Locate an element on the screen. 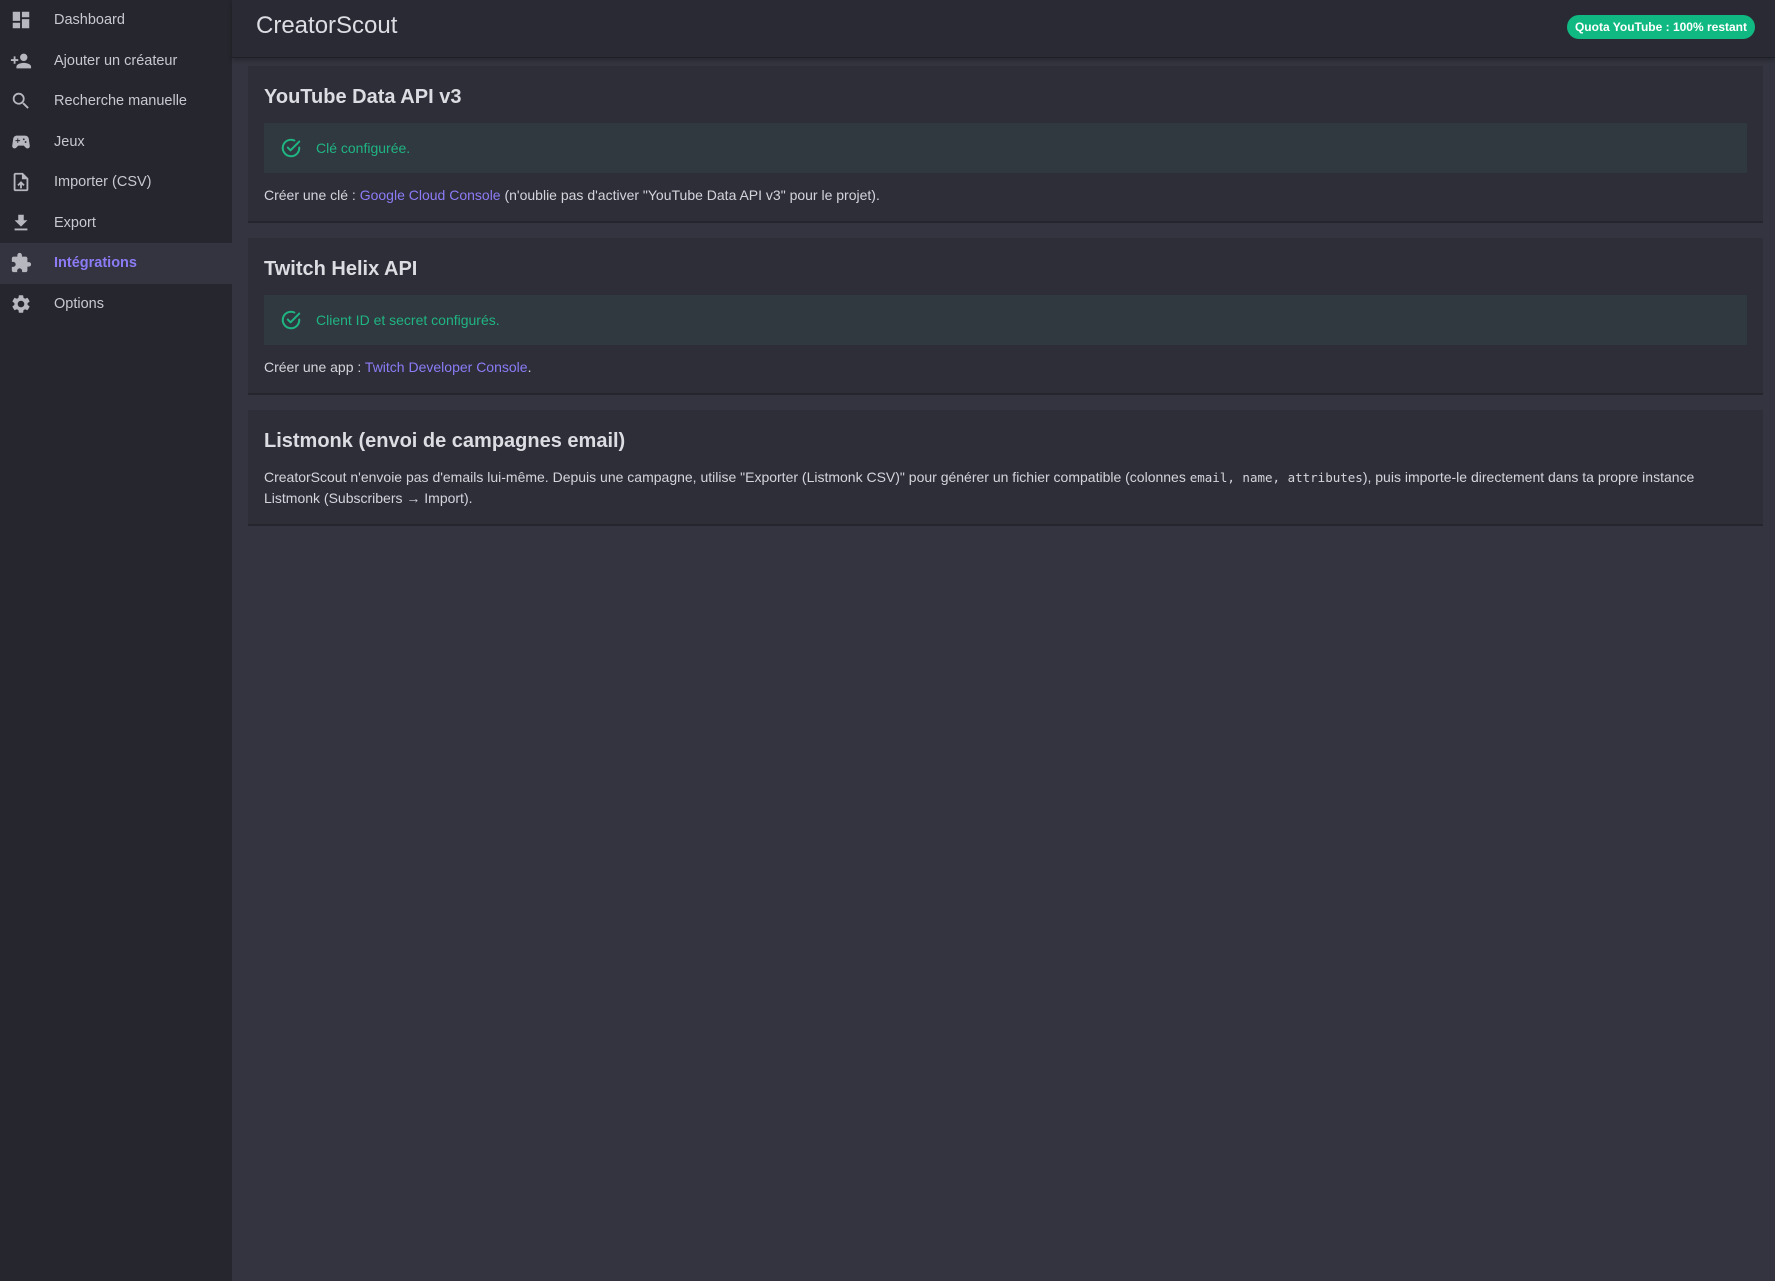  sidebar-item-label: Options is located at coordinates (79, 303).